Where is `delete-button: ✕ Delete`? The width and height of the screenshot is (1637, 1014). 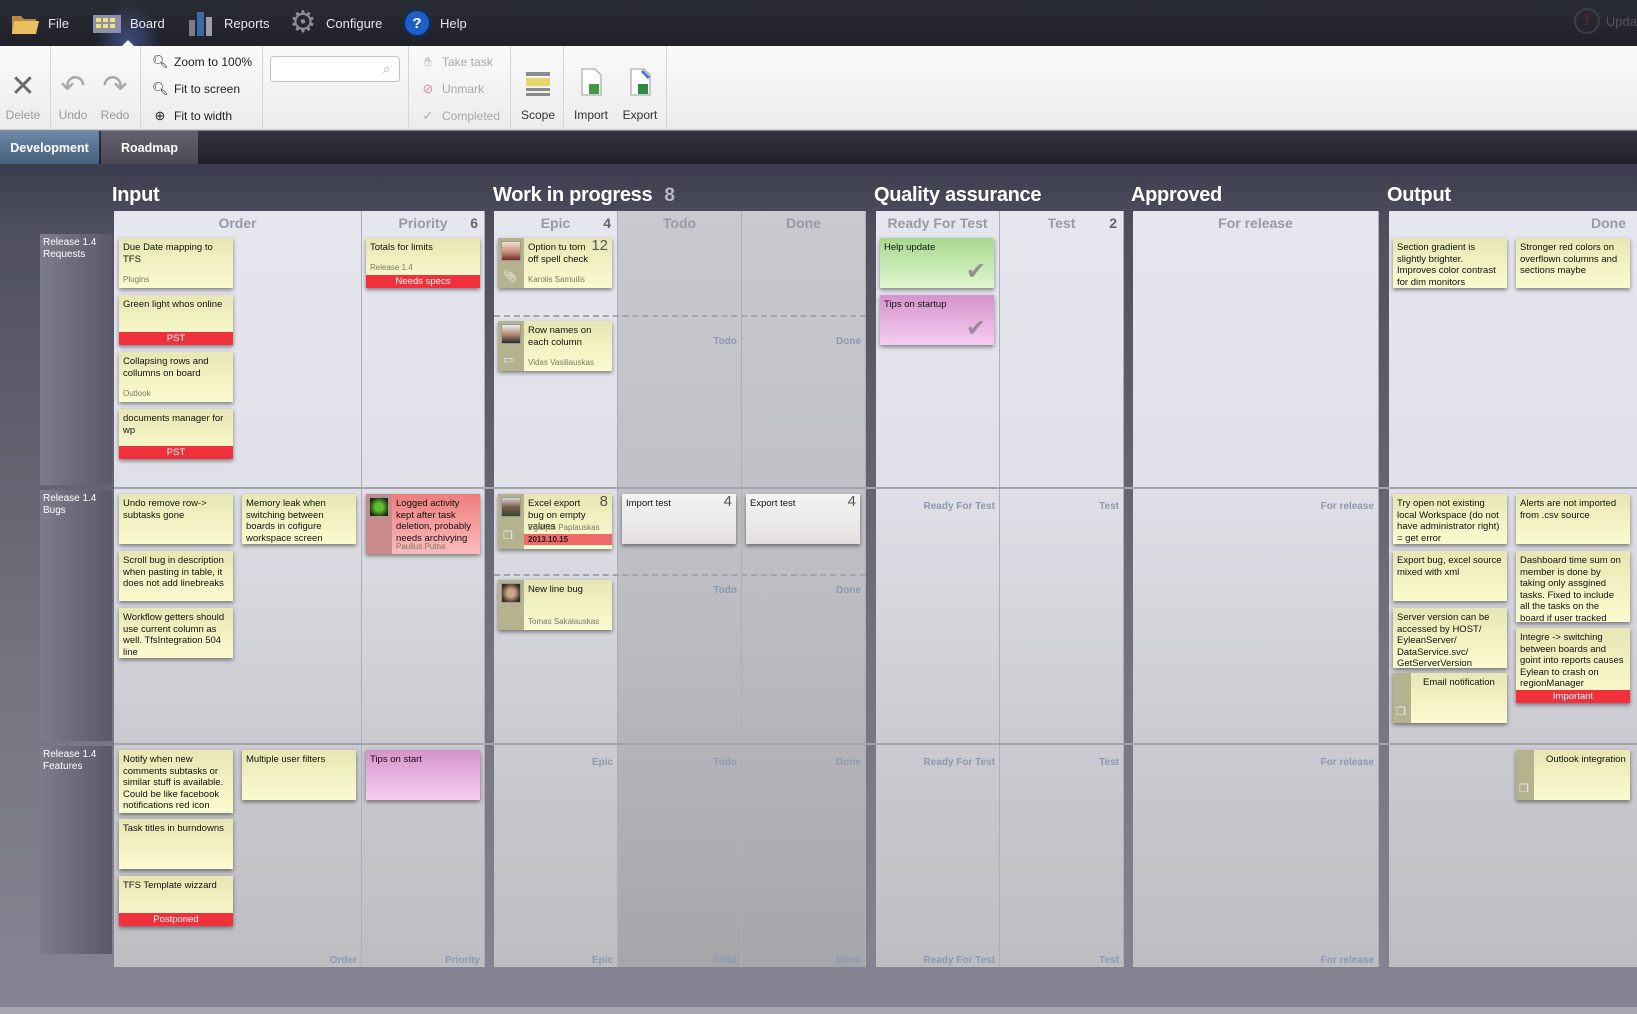
delete-button: ✕ Delete is located at coordinates (23, 88).